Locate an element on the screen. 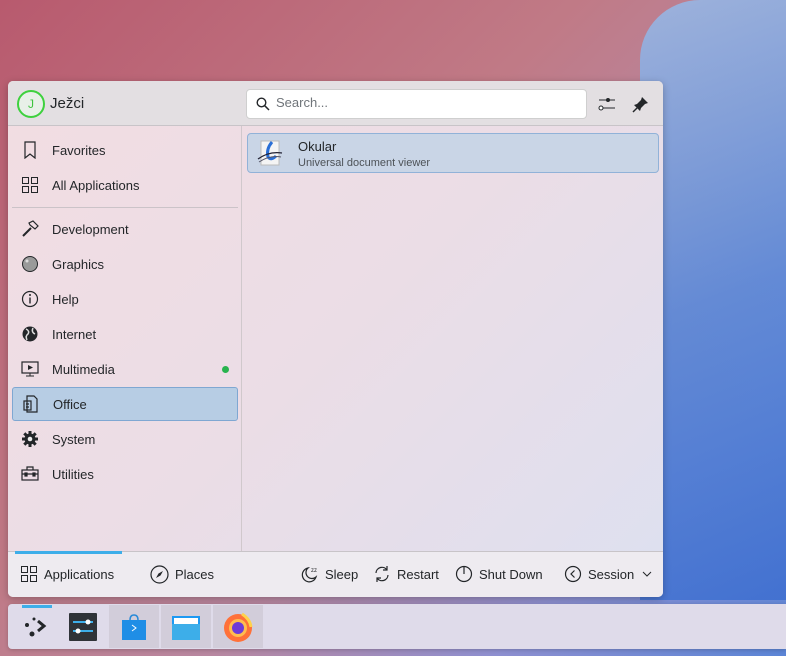  action-label: Restart is located at coordinates (418, 574).